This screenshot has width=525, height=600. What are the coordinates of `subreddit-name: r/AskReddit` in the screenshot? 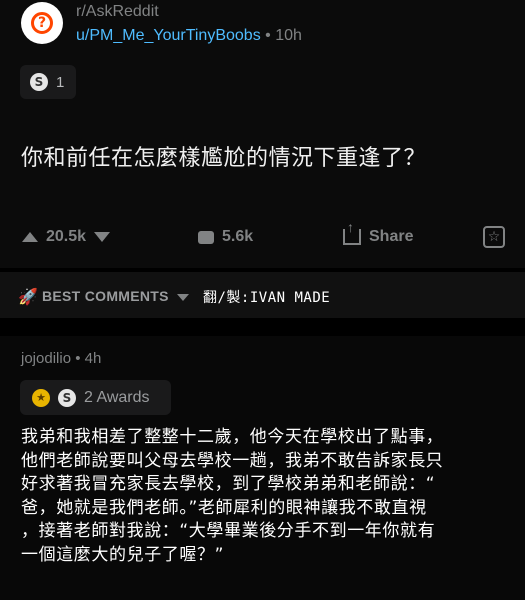 It's located at (117, 12).